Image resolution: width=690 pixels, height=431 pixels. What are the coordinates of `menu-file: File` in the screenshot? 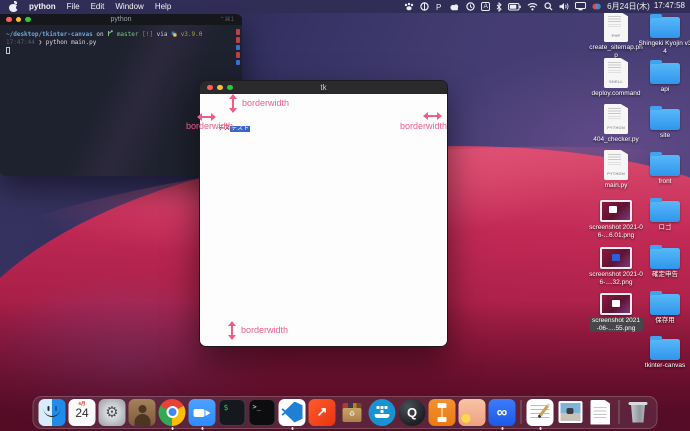 It's located at (73, 6).